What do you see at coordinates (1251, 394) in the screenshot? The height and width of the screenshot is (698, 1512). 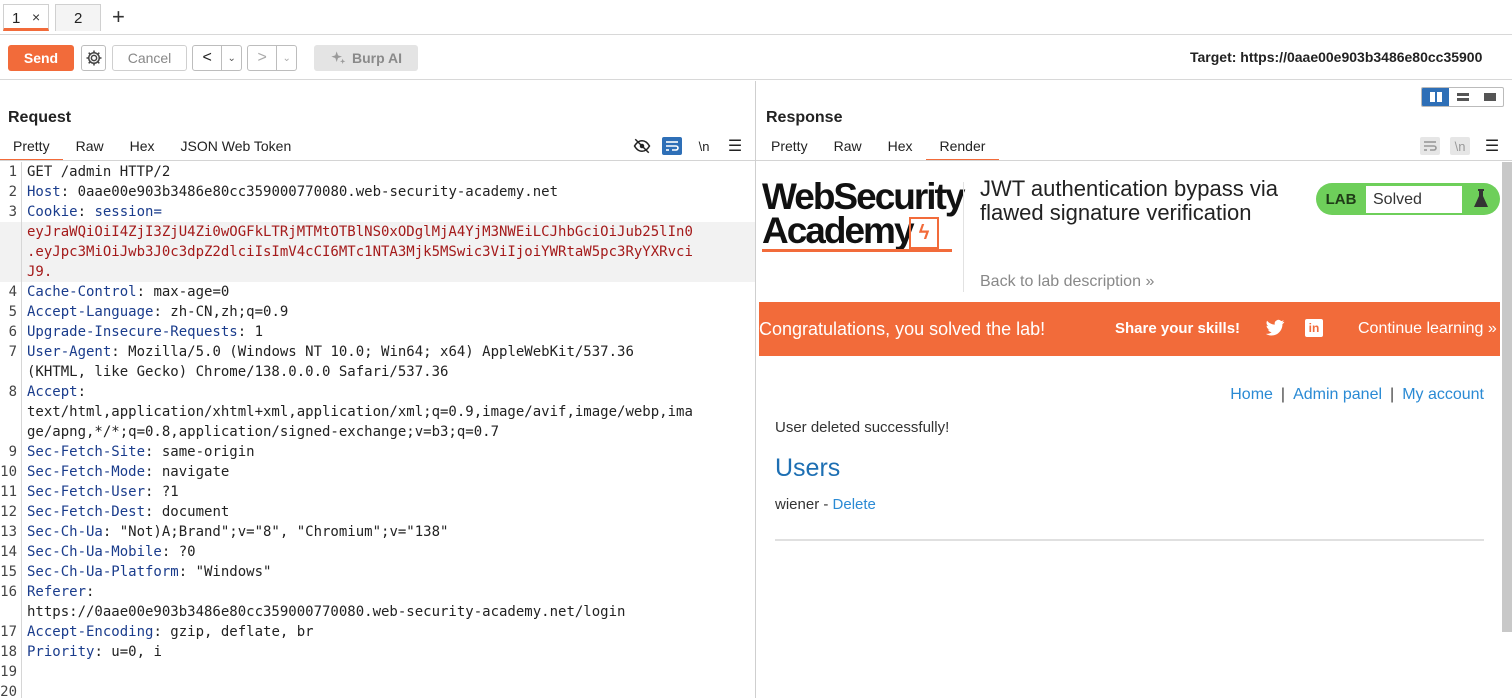 I see `nav-home-link: Home` at bounding box center [1251, 394].